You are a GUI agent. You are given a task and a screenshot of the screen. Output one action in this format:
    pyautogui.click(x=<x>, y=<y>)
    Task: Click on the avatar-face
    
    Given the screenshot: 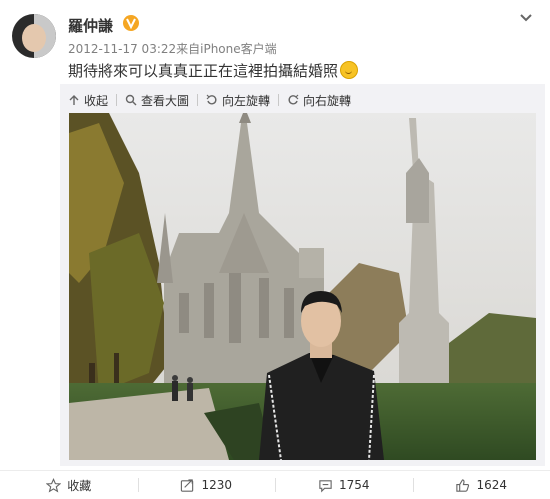 What is the action you would take?
    pyautogui.click(x=34, y=38)
    